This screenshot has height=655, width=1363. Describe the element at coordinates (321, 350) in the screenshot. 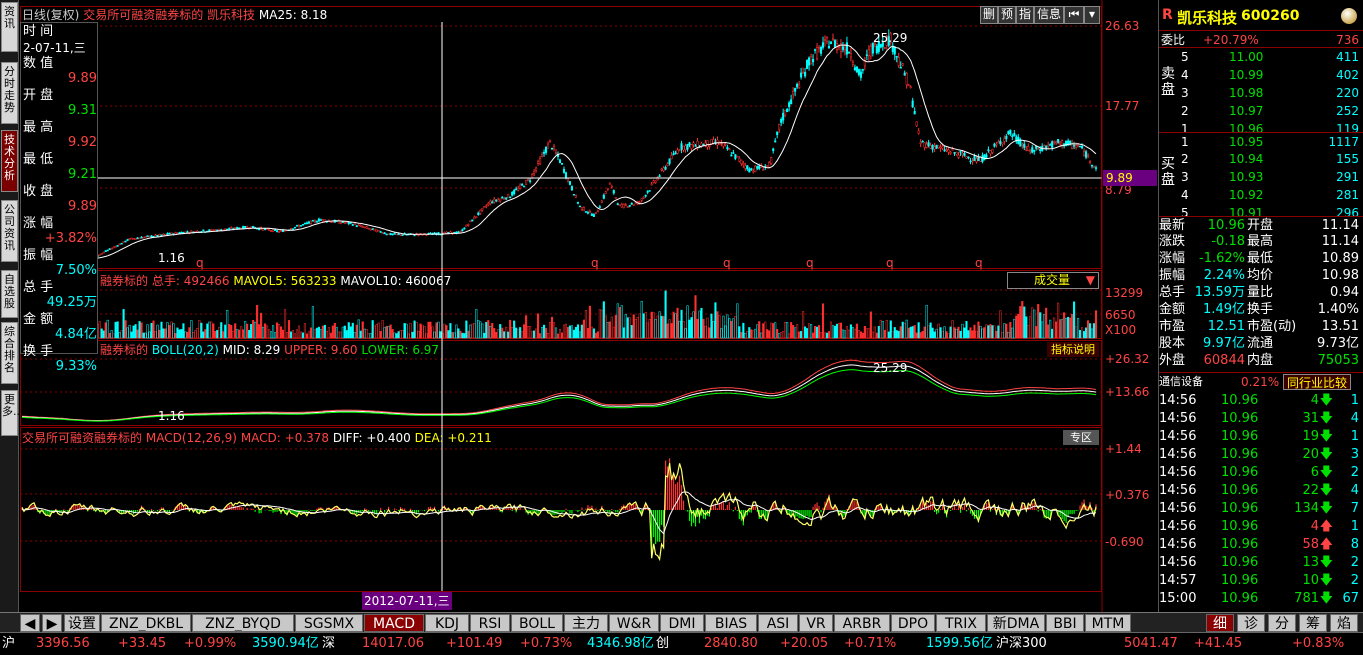

I see `boll-upper: UPPER: 9.60` at that location.